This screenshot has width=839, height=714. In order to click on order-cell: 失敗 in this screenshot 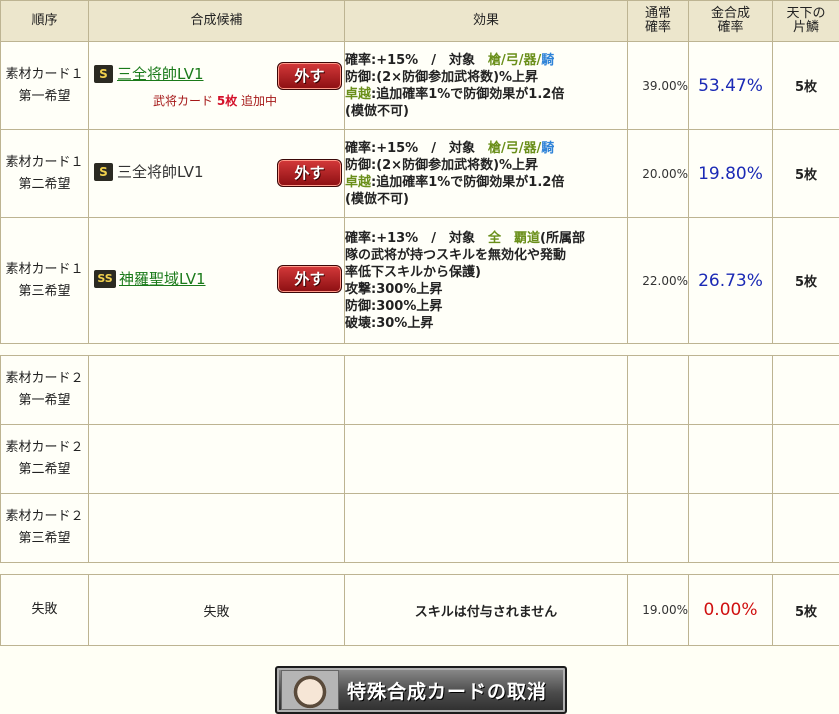, I will do `click(45, 610)`.